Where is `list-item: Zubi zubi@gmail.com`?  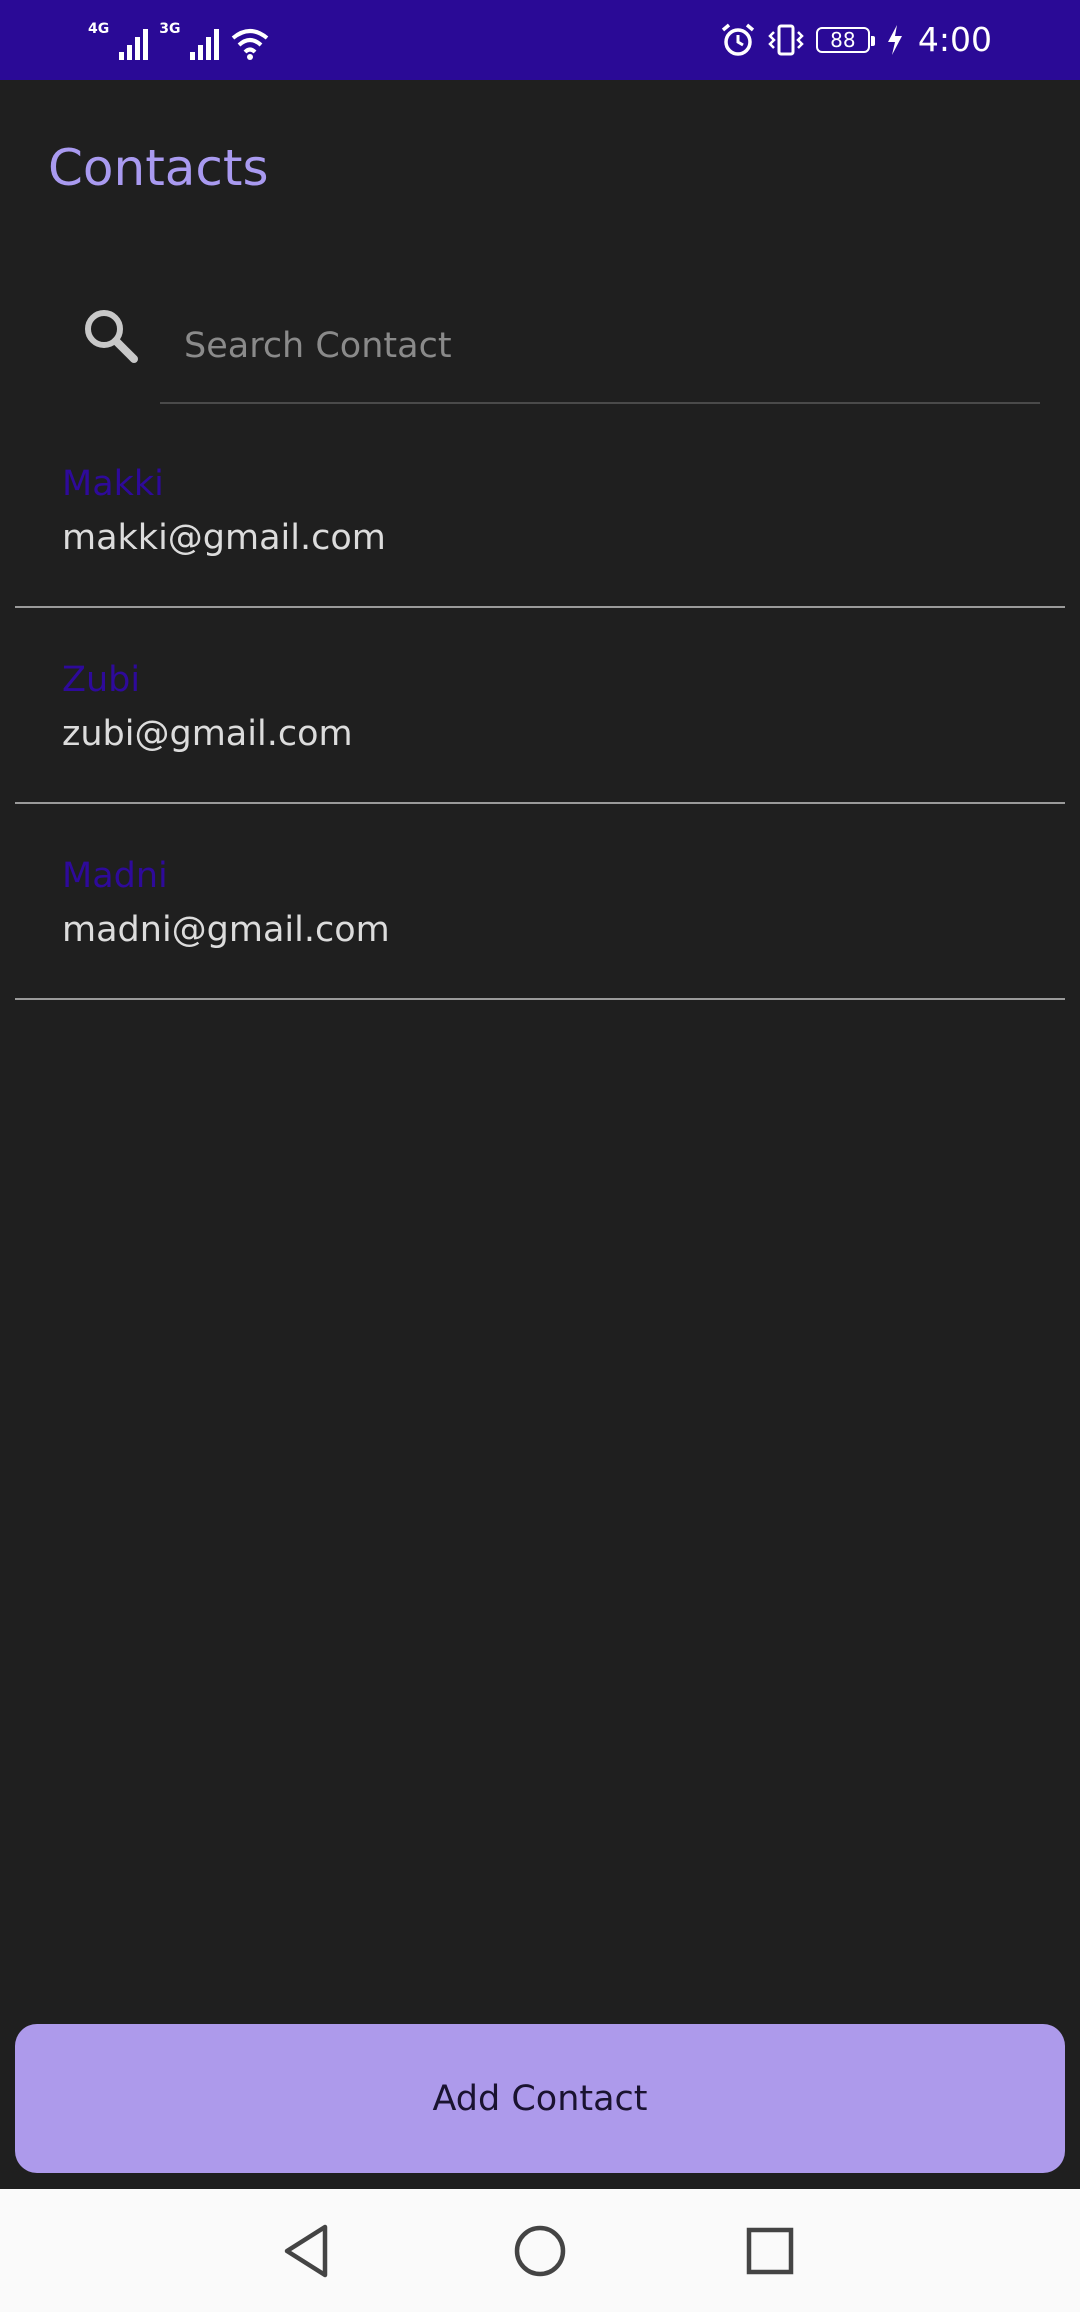 list-item: Zubi zubi@gmail.com is located at coordinates (540, 706).